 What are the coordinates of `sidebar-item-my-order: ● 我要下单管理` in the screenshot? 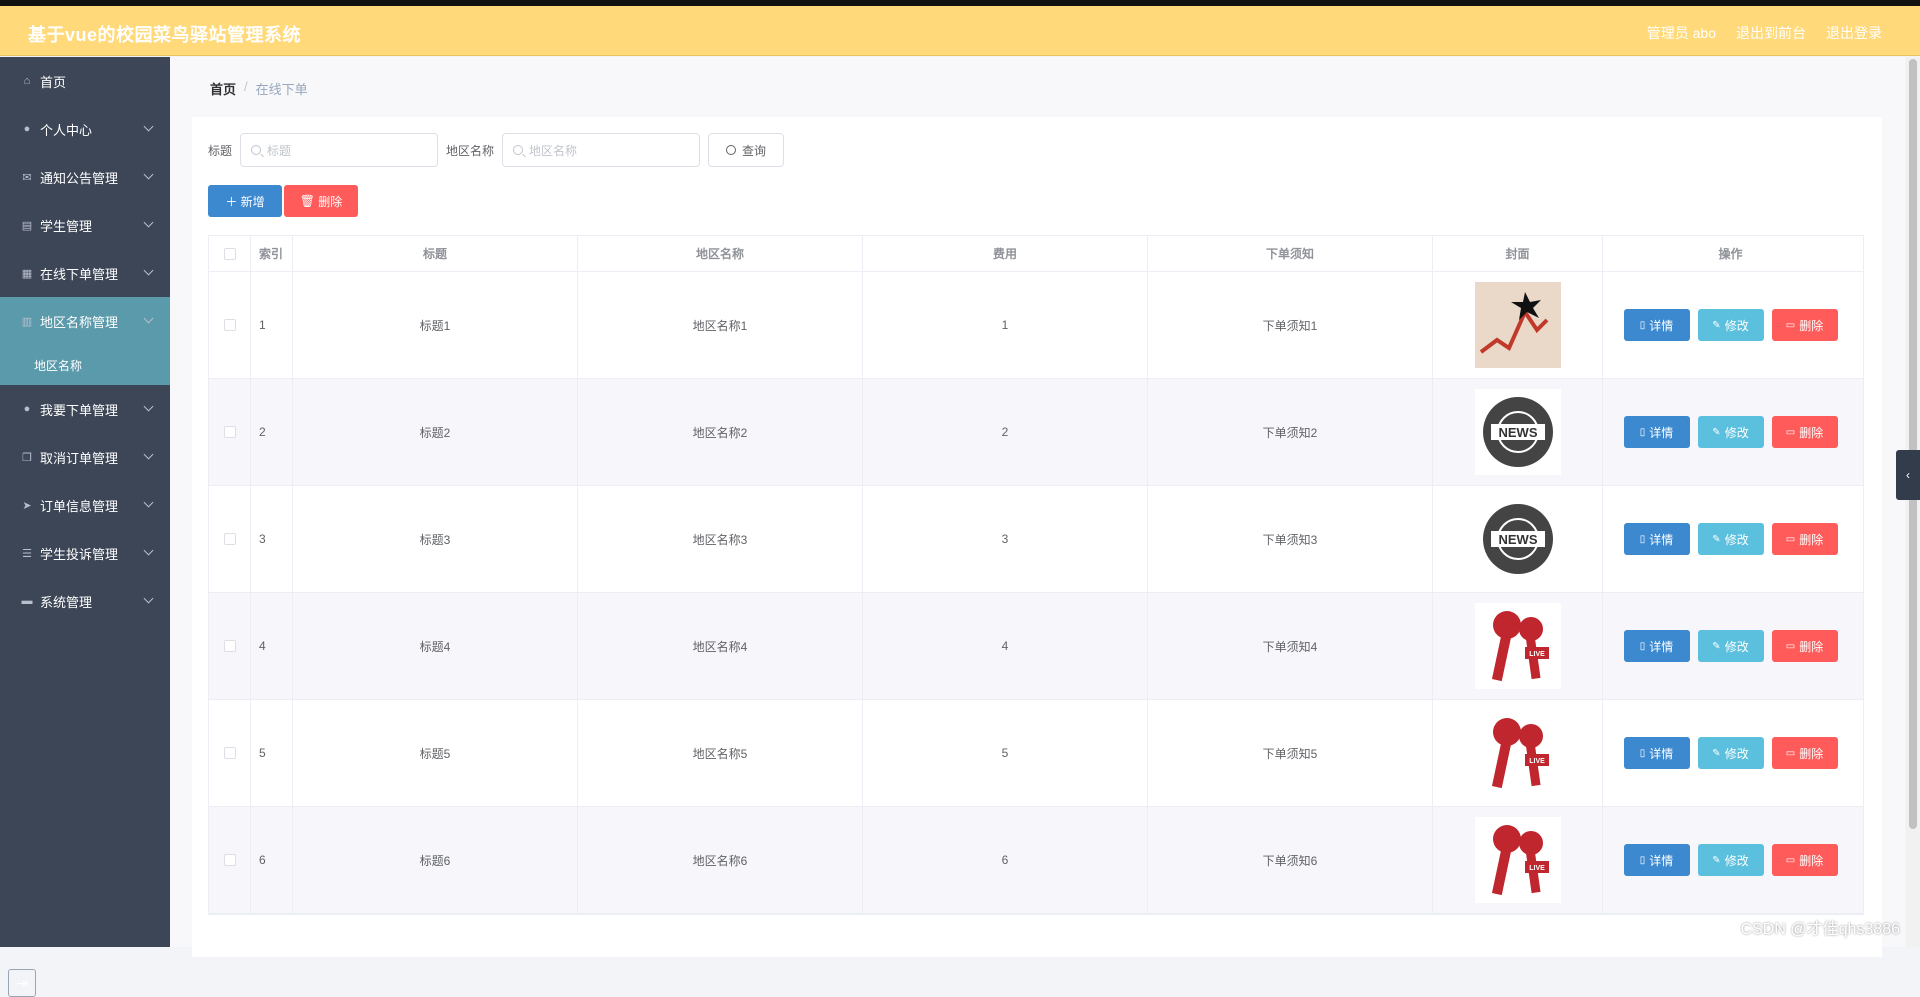 It's located at (85, 409).